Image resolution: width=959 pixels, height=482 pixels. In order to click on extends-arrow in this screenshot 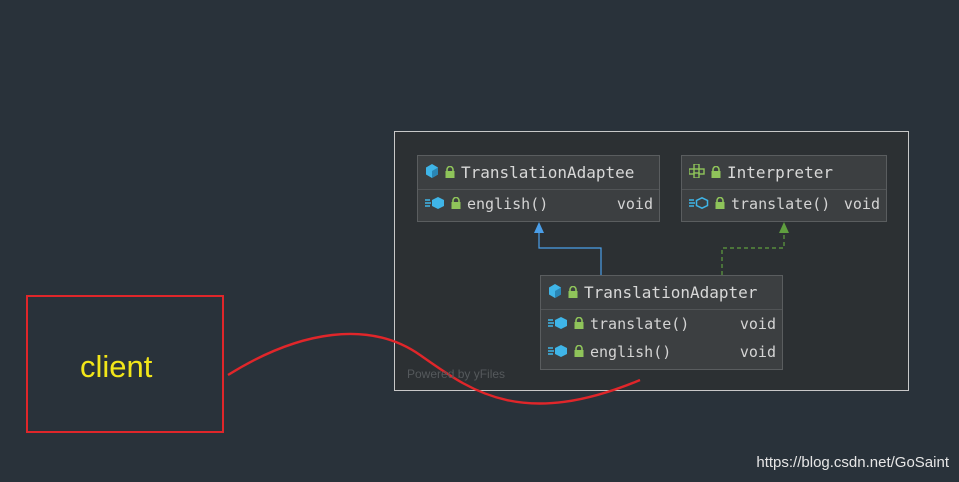, I will do `click(568, 248)`.